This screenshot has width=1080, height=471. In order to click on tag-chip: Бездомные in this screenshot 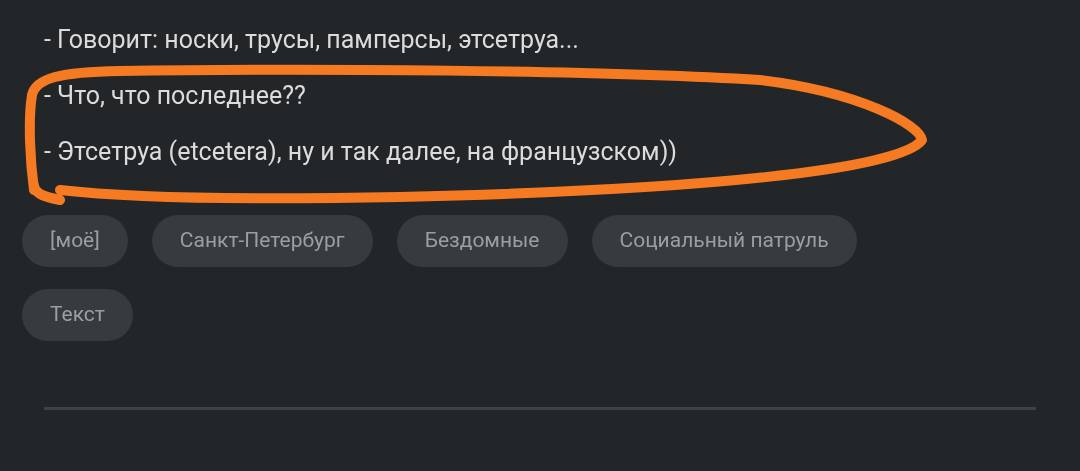, I will do `click(482, 241)`.